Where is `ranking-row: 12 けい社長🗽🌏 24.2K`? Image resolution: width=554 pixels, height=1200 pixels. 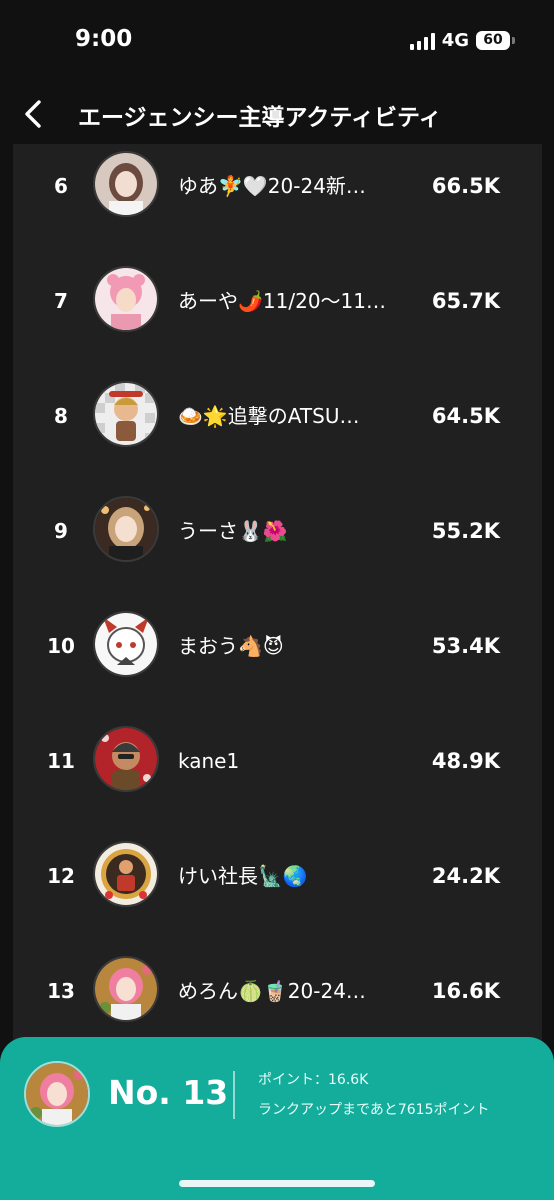 ranking-row: 12 けい社長🗽🌏 24.2K is located at coordinates (277, 891).